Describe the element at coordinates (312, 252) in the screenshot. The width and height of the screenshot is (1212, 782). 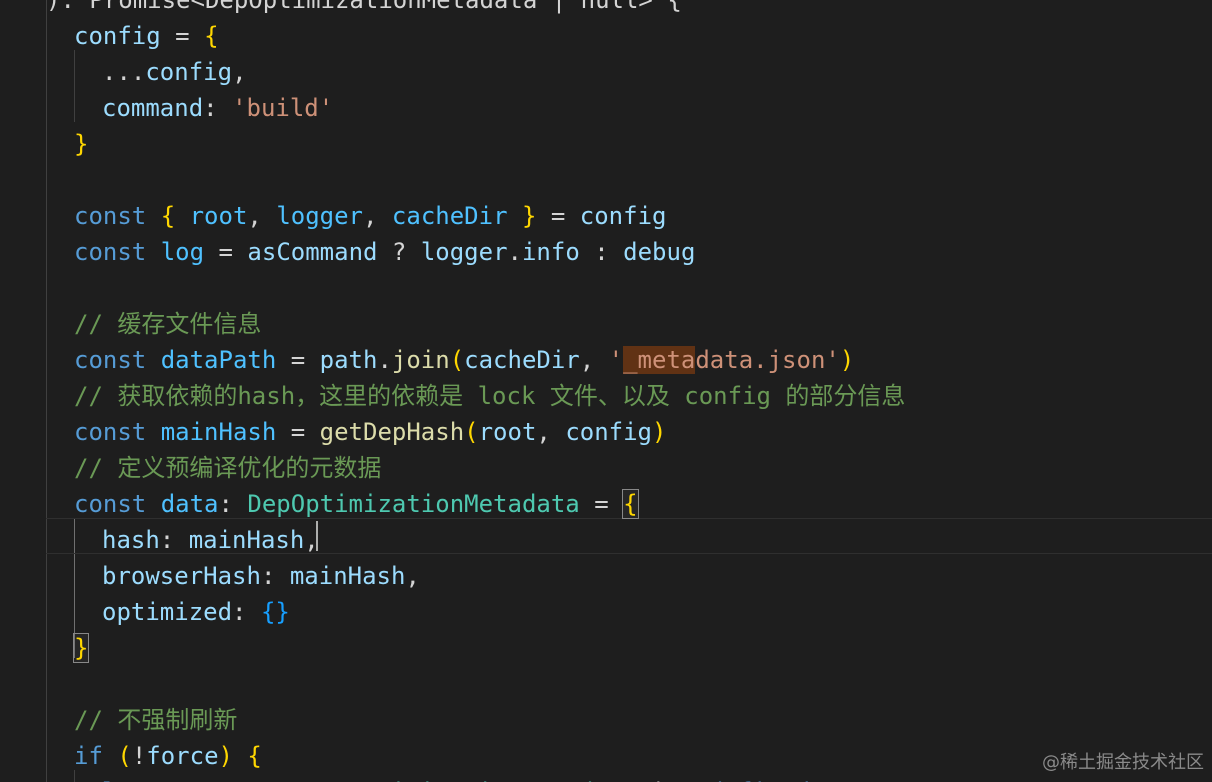
I see `code-token: asCommand` at that location.